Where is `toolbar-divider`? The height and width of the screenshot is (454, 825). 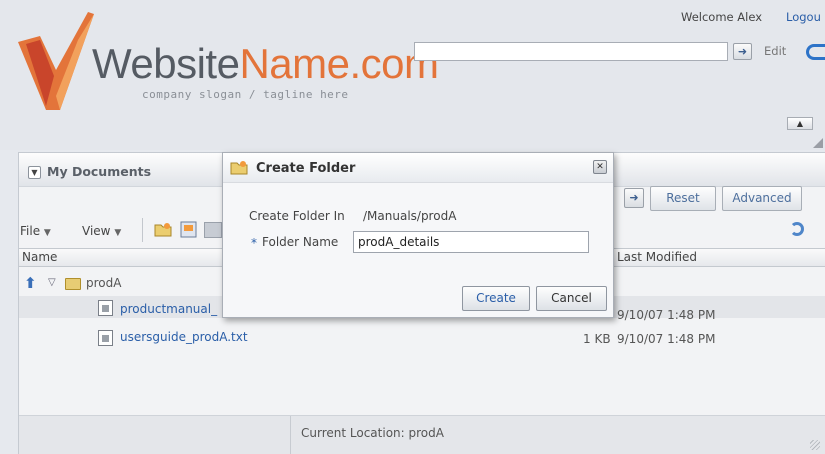
toolbar-divider is located at coordinates (142, 230).